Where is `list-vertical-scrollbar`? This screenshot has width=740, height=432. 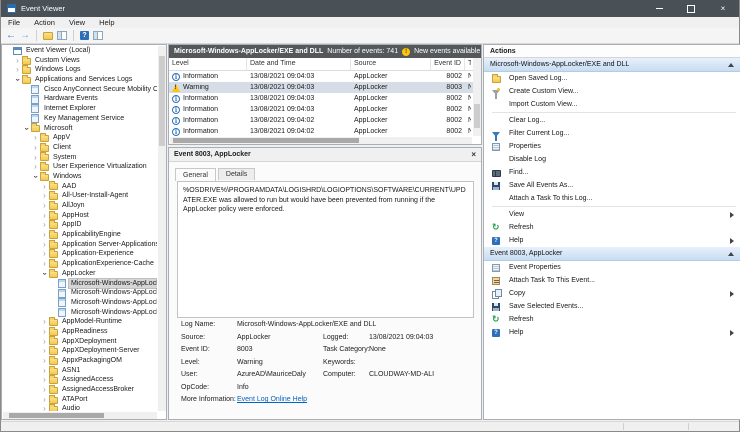 list-vertical-scrollbar is located at coordinates (477, 97).